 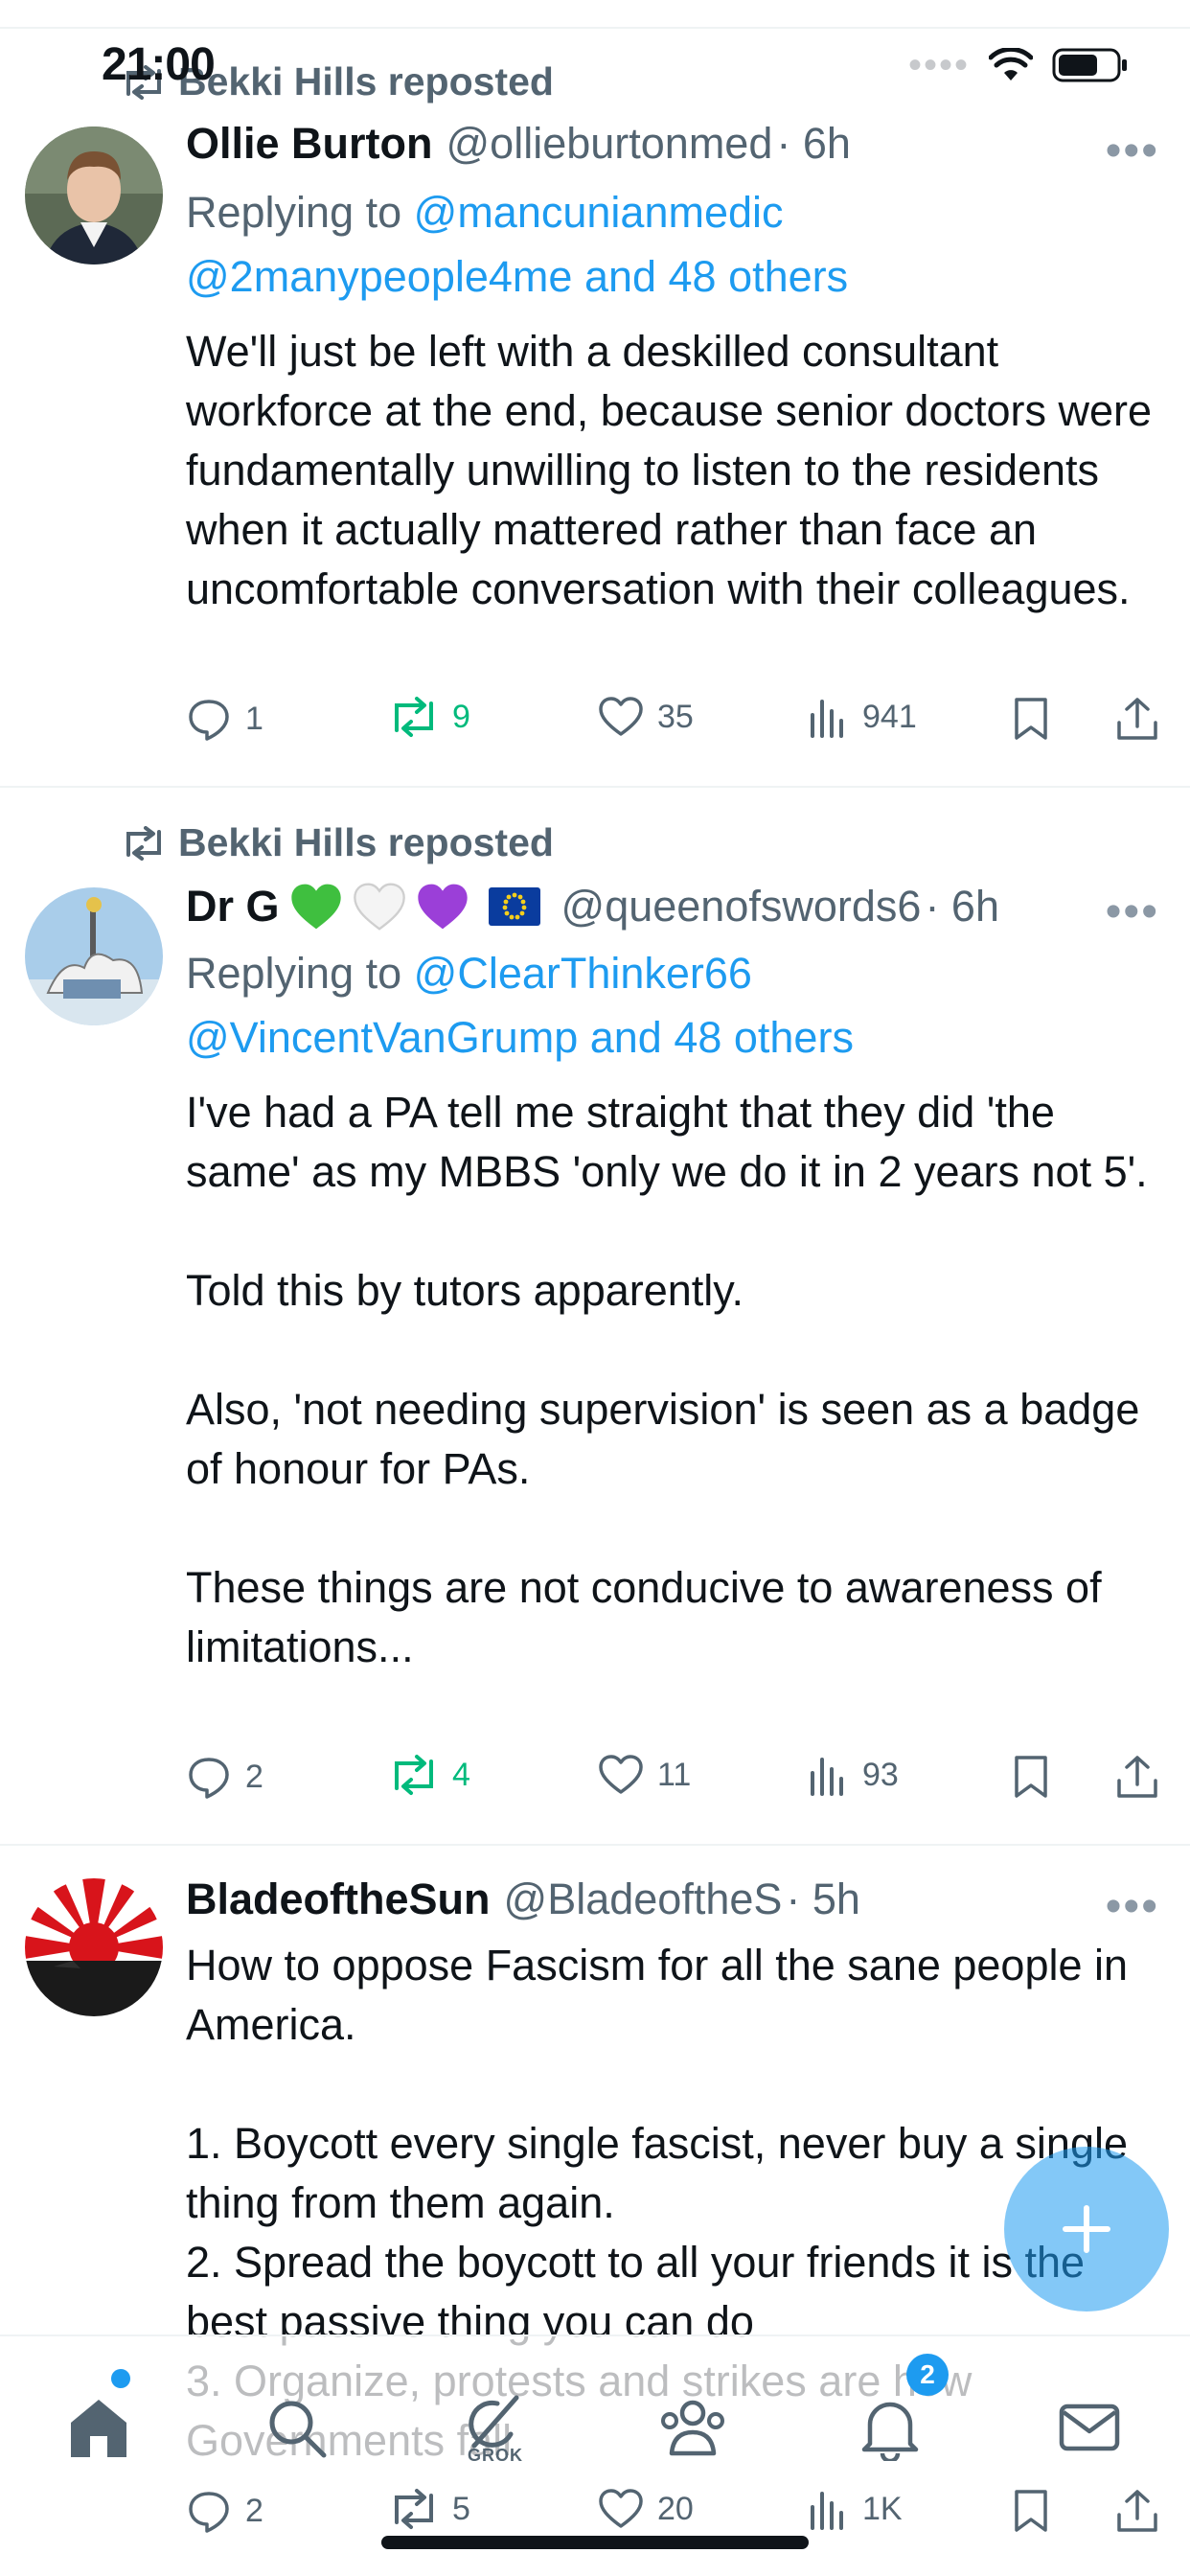 I want to click on replying-user-link: @2manypeople4me, so click(x=379, y=276).